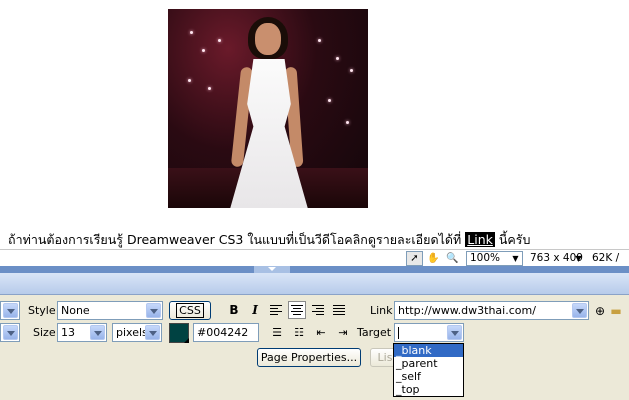  I want to click on target-option-blank: _blank, so click(428, 350).